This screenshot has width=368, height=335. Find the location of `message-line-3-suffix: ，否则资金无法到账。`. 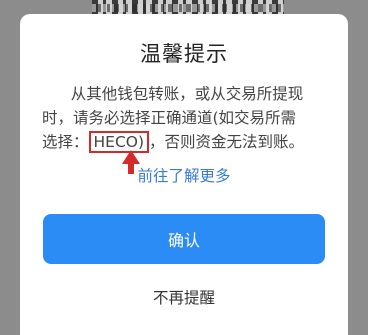

message-line-3-suffix: ，否则资金无法到账。 is located at coordinates (227, 142).